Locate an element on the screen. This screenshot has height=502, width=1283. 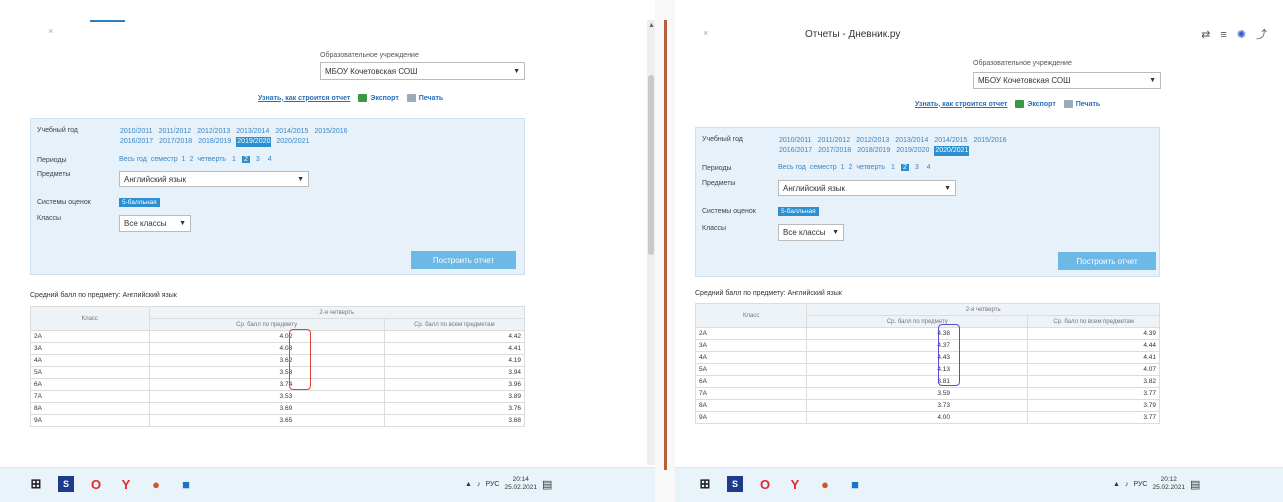
period-quarter-label: четверть is located at coordinates (871, 167).